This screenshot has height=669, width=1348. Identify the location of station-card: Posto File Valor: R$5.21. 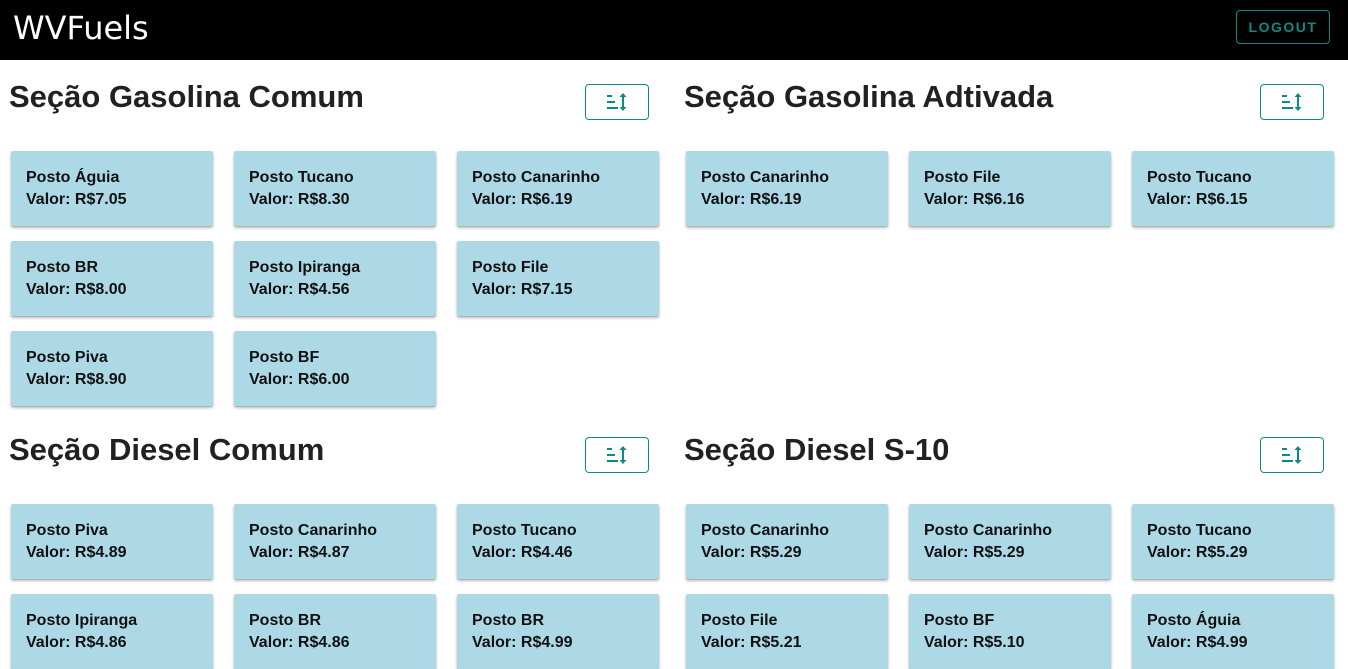
(787, 631).